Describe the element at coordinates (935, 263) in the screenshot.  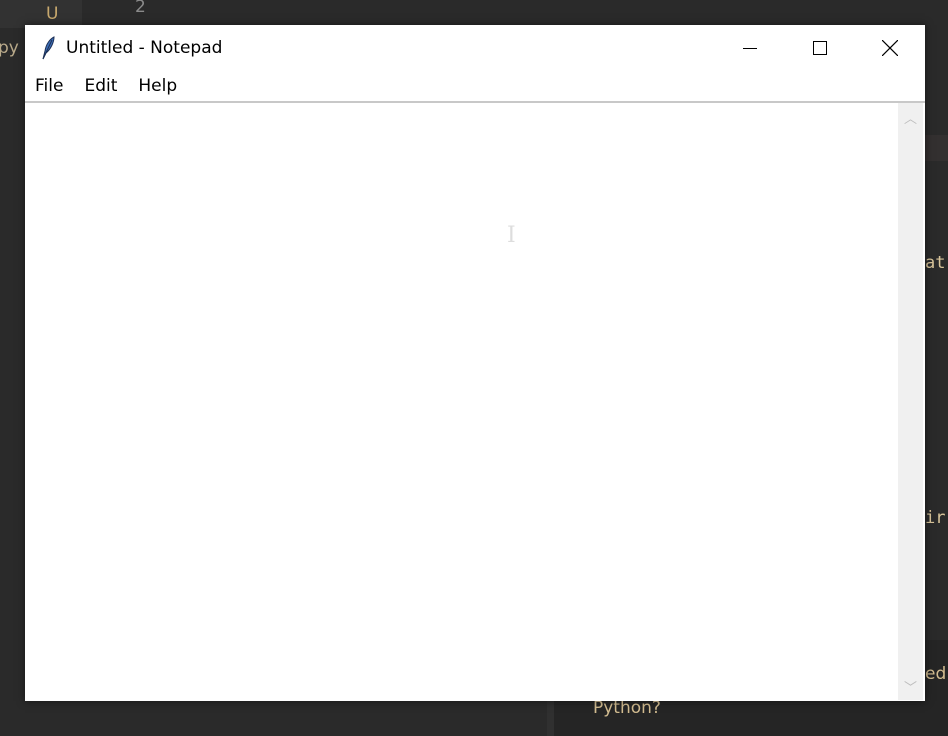
I see `background-code-fragment: at` at that location.